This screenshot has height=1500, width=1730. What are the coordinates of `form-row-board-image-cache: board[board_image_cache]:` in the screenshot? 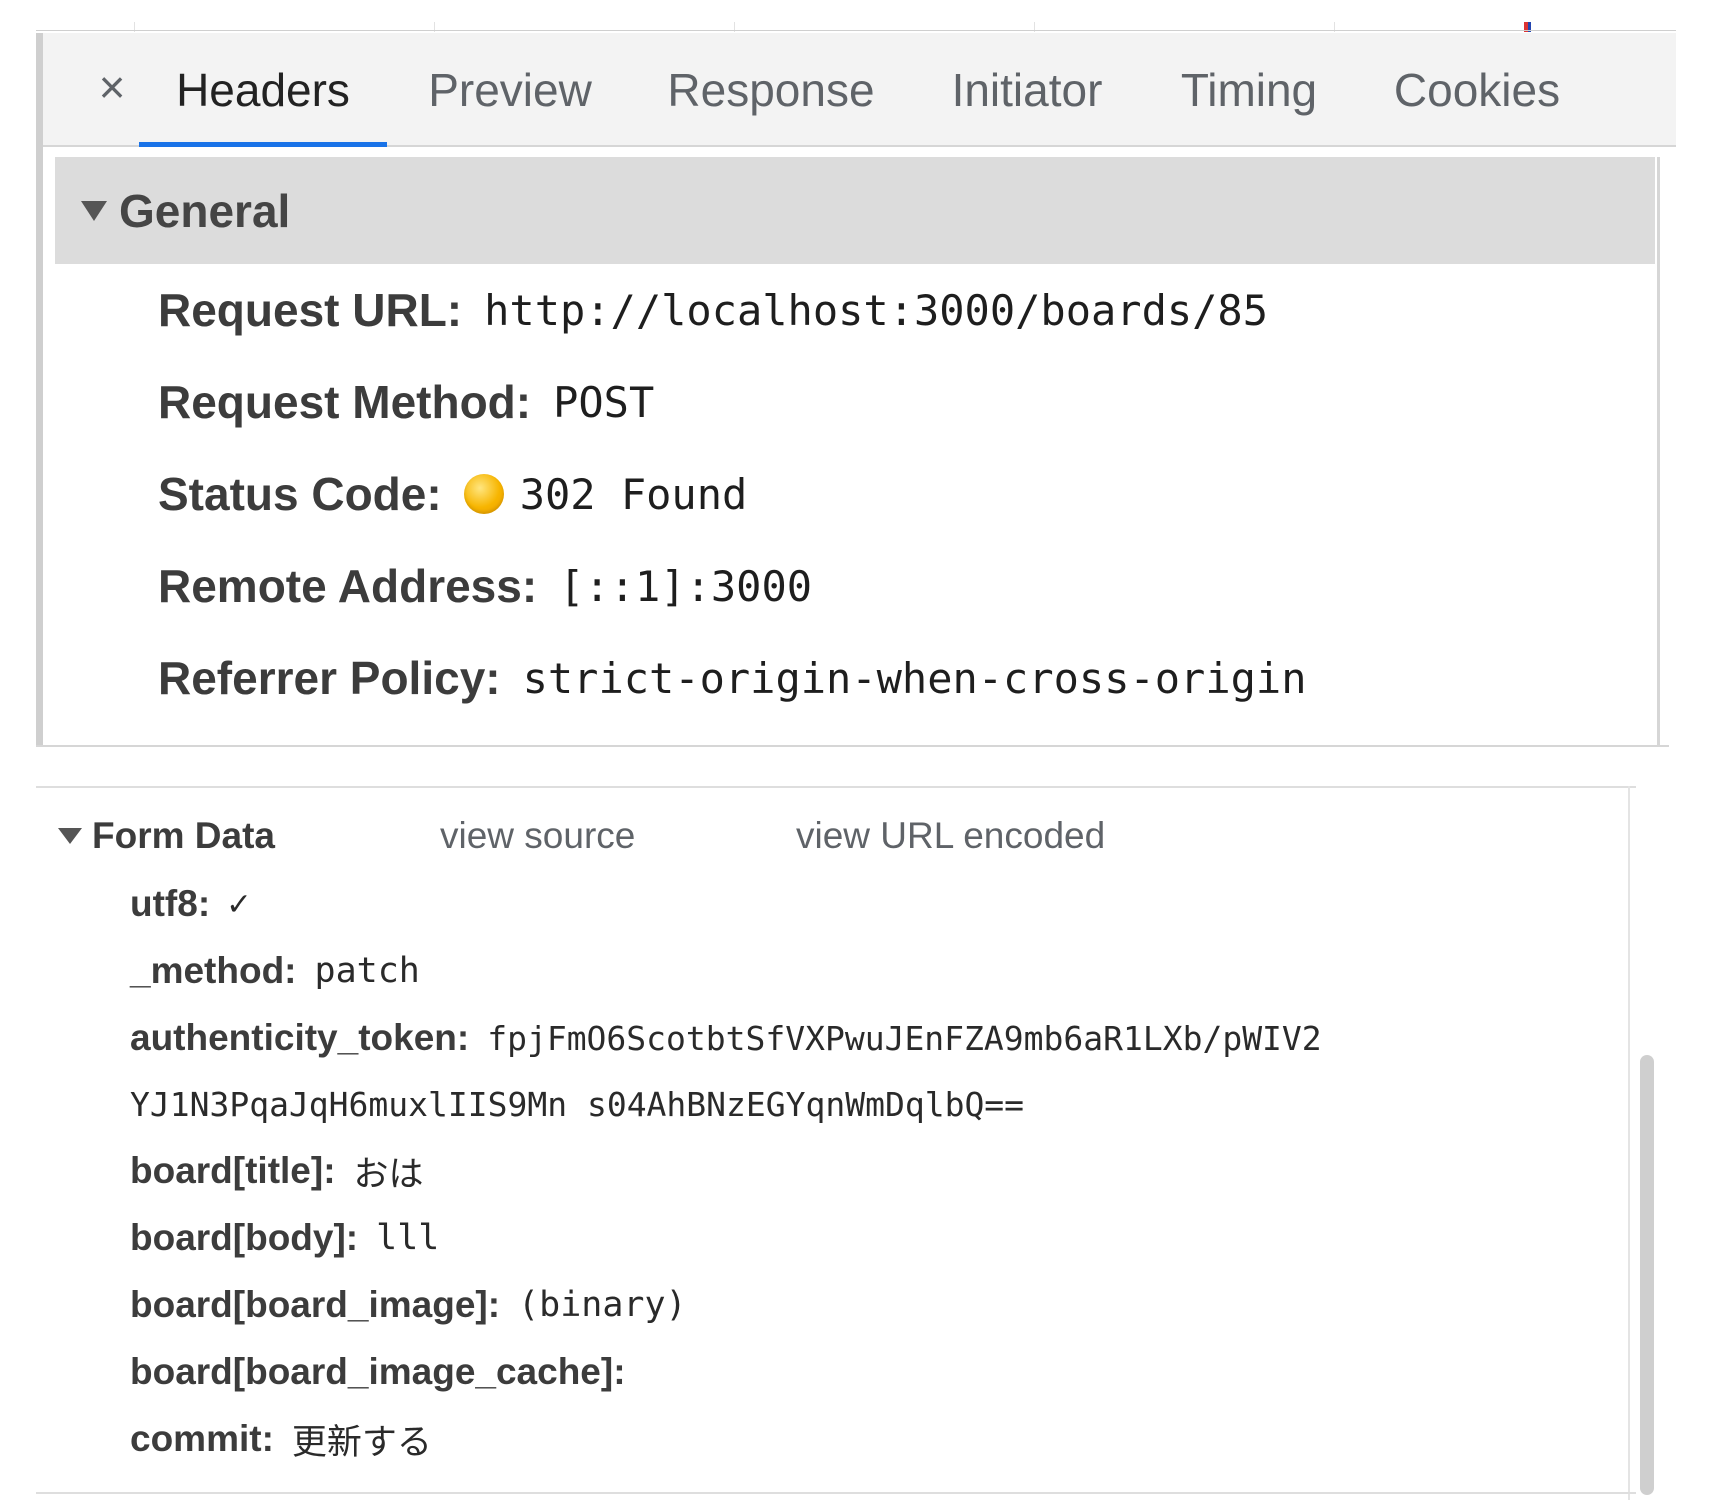 It's located at (387, 1372).